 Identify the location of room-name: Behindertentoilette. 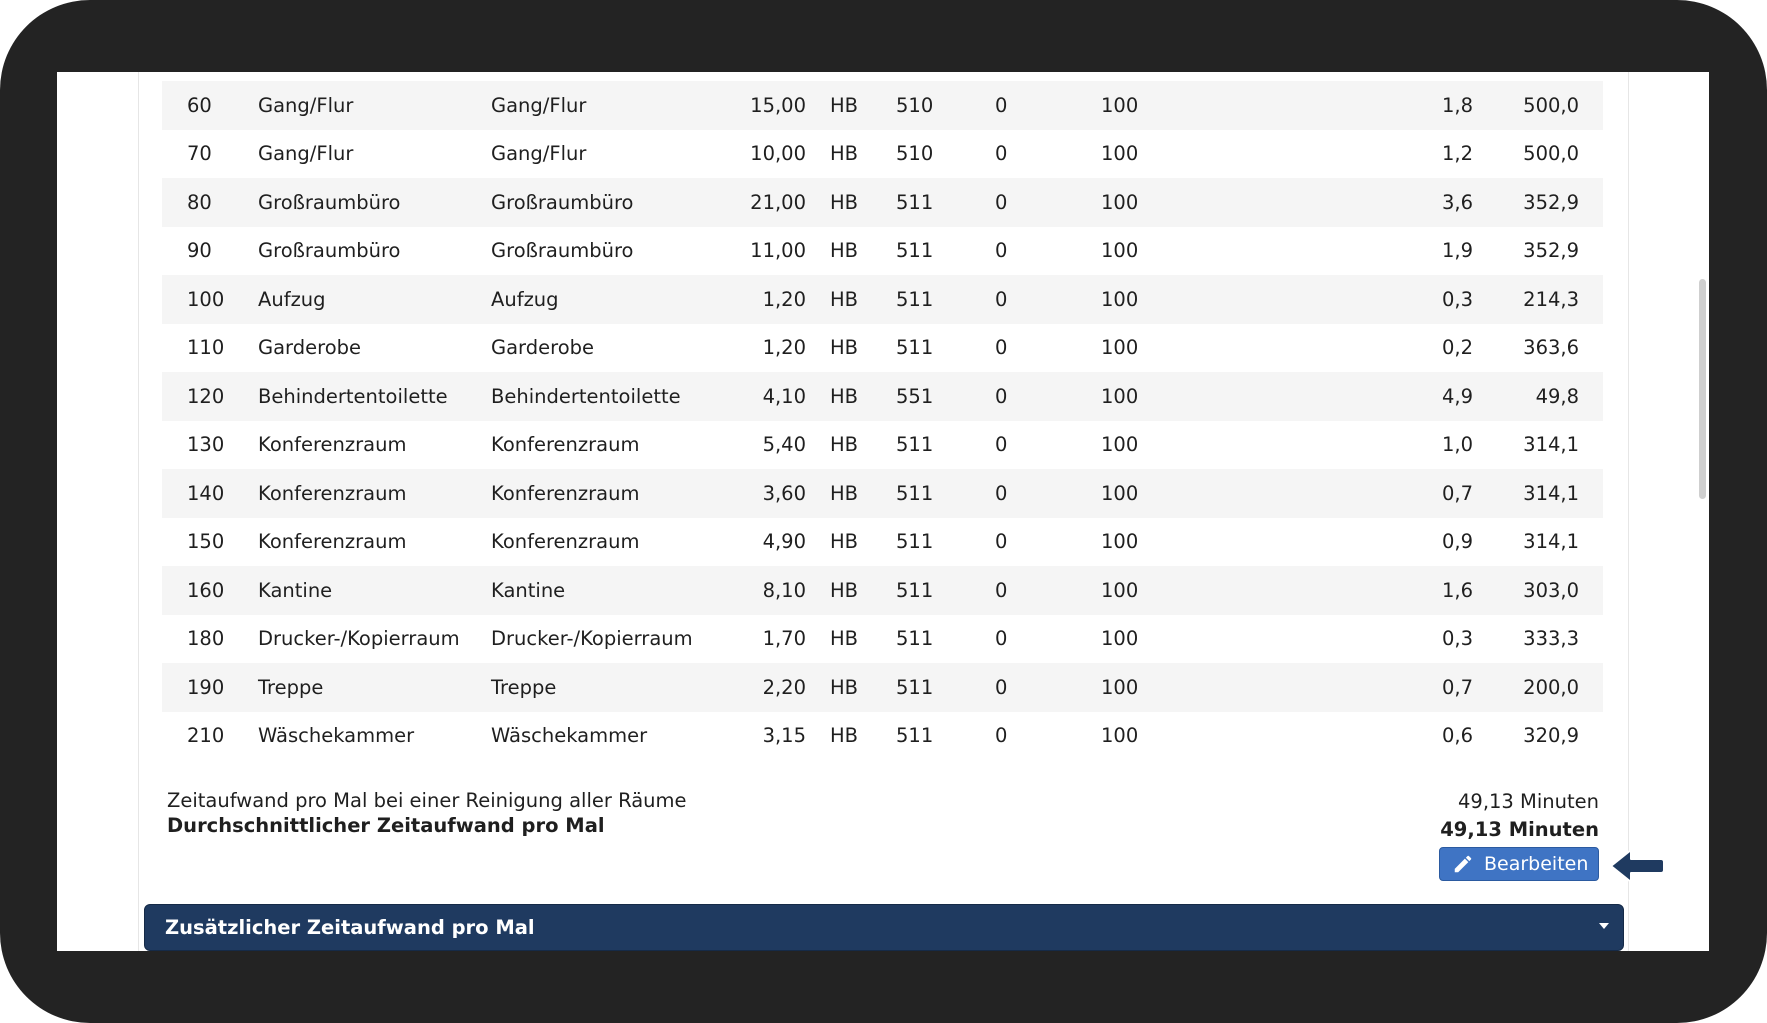
(353, 396).